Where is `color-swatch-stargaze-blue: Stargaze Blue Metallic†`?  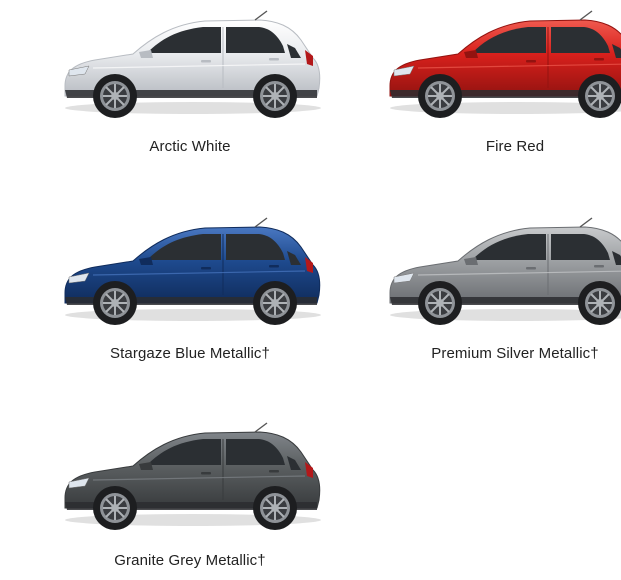
color-swatch-stargaze-blue: Stargaze Blue Metallic† is located at coordinates (190, 295).